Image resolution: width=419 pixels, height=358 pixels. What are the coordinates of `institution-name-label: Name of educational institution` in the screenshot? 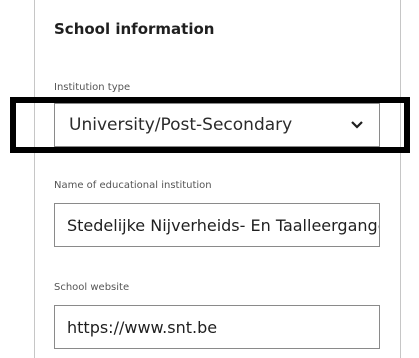 It's located at (133, 185).